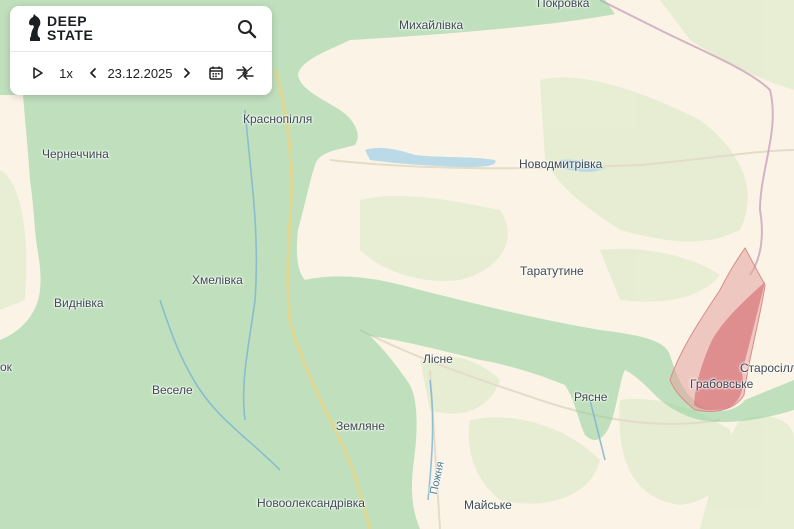 This screenshot has height=529, width=794. I want to click on search-icon, so click(247, 29).